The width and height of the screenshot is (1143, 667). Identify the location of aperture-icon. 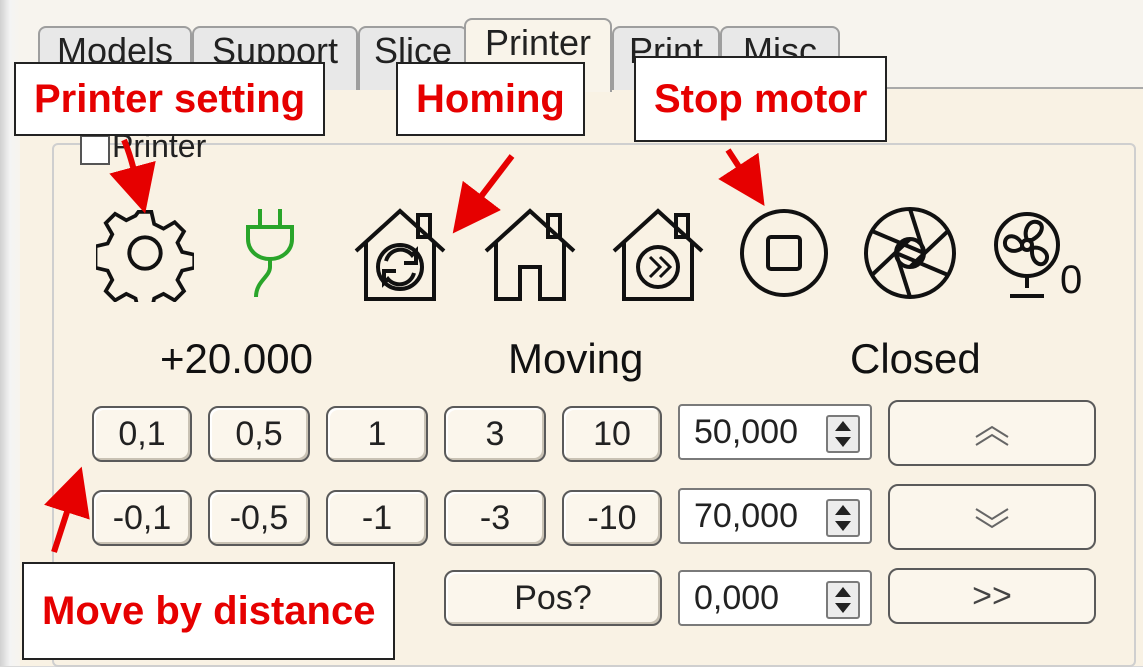
(910, 253).